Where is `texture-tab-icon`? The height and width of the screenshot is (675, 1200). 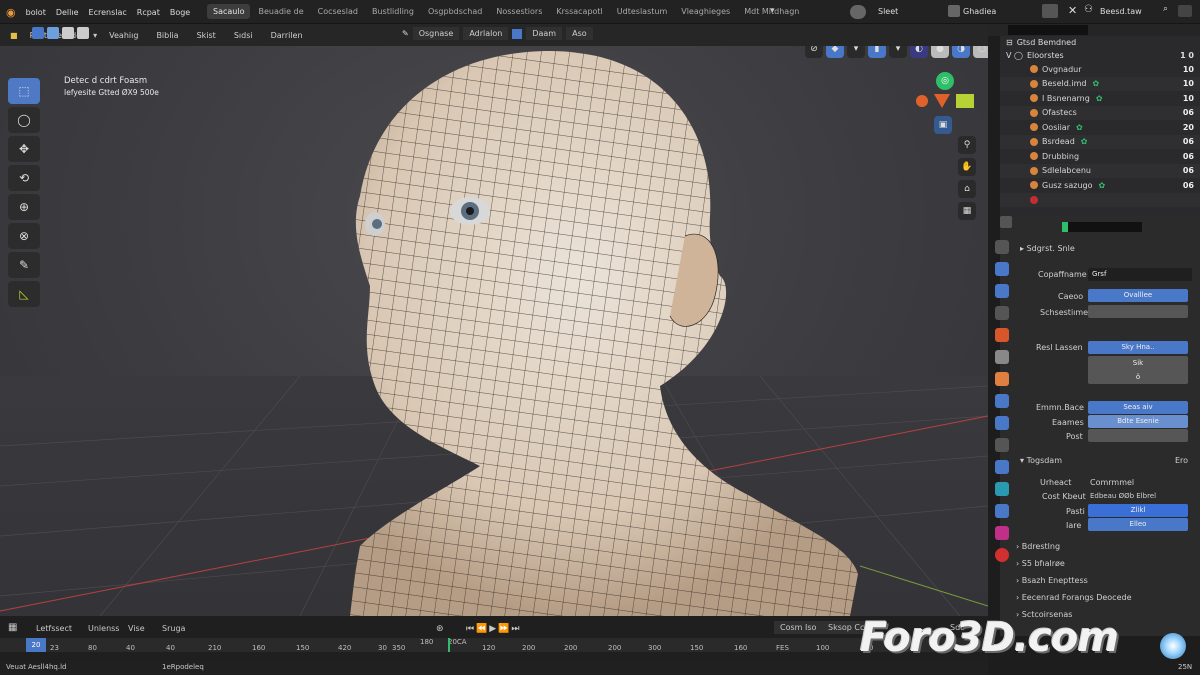
texture-tab-icon is located at coordinates (1002, 511).